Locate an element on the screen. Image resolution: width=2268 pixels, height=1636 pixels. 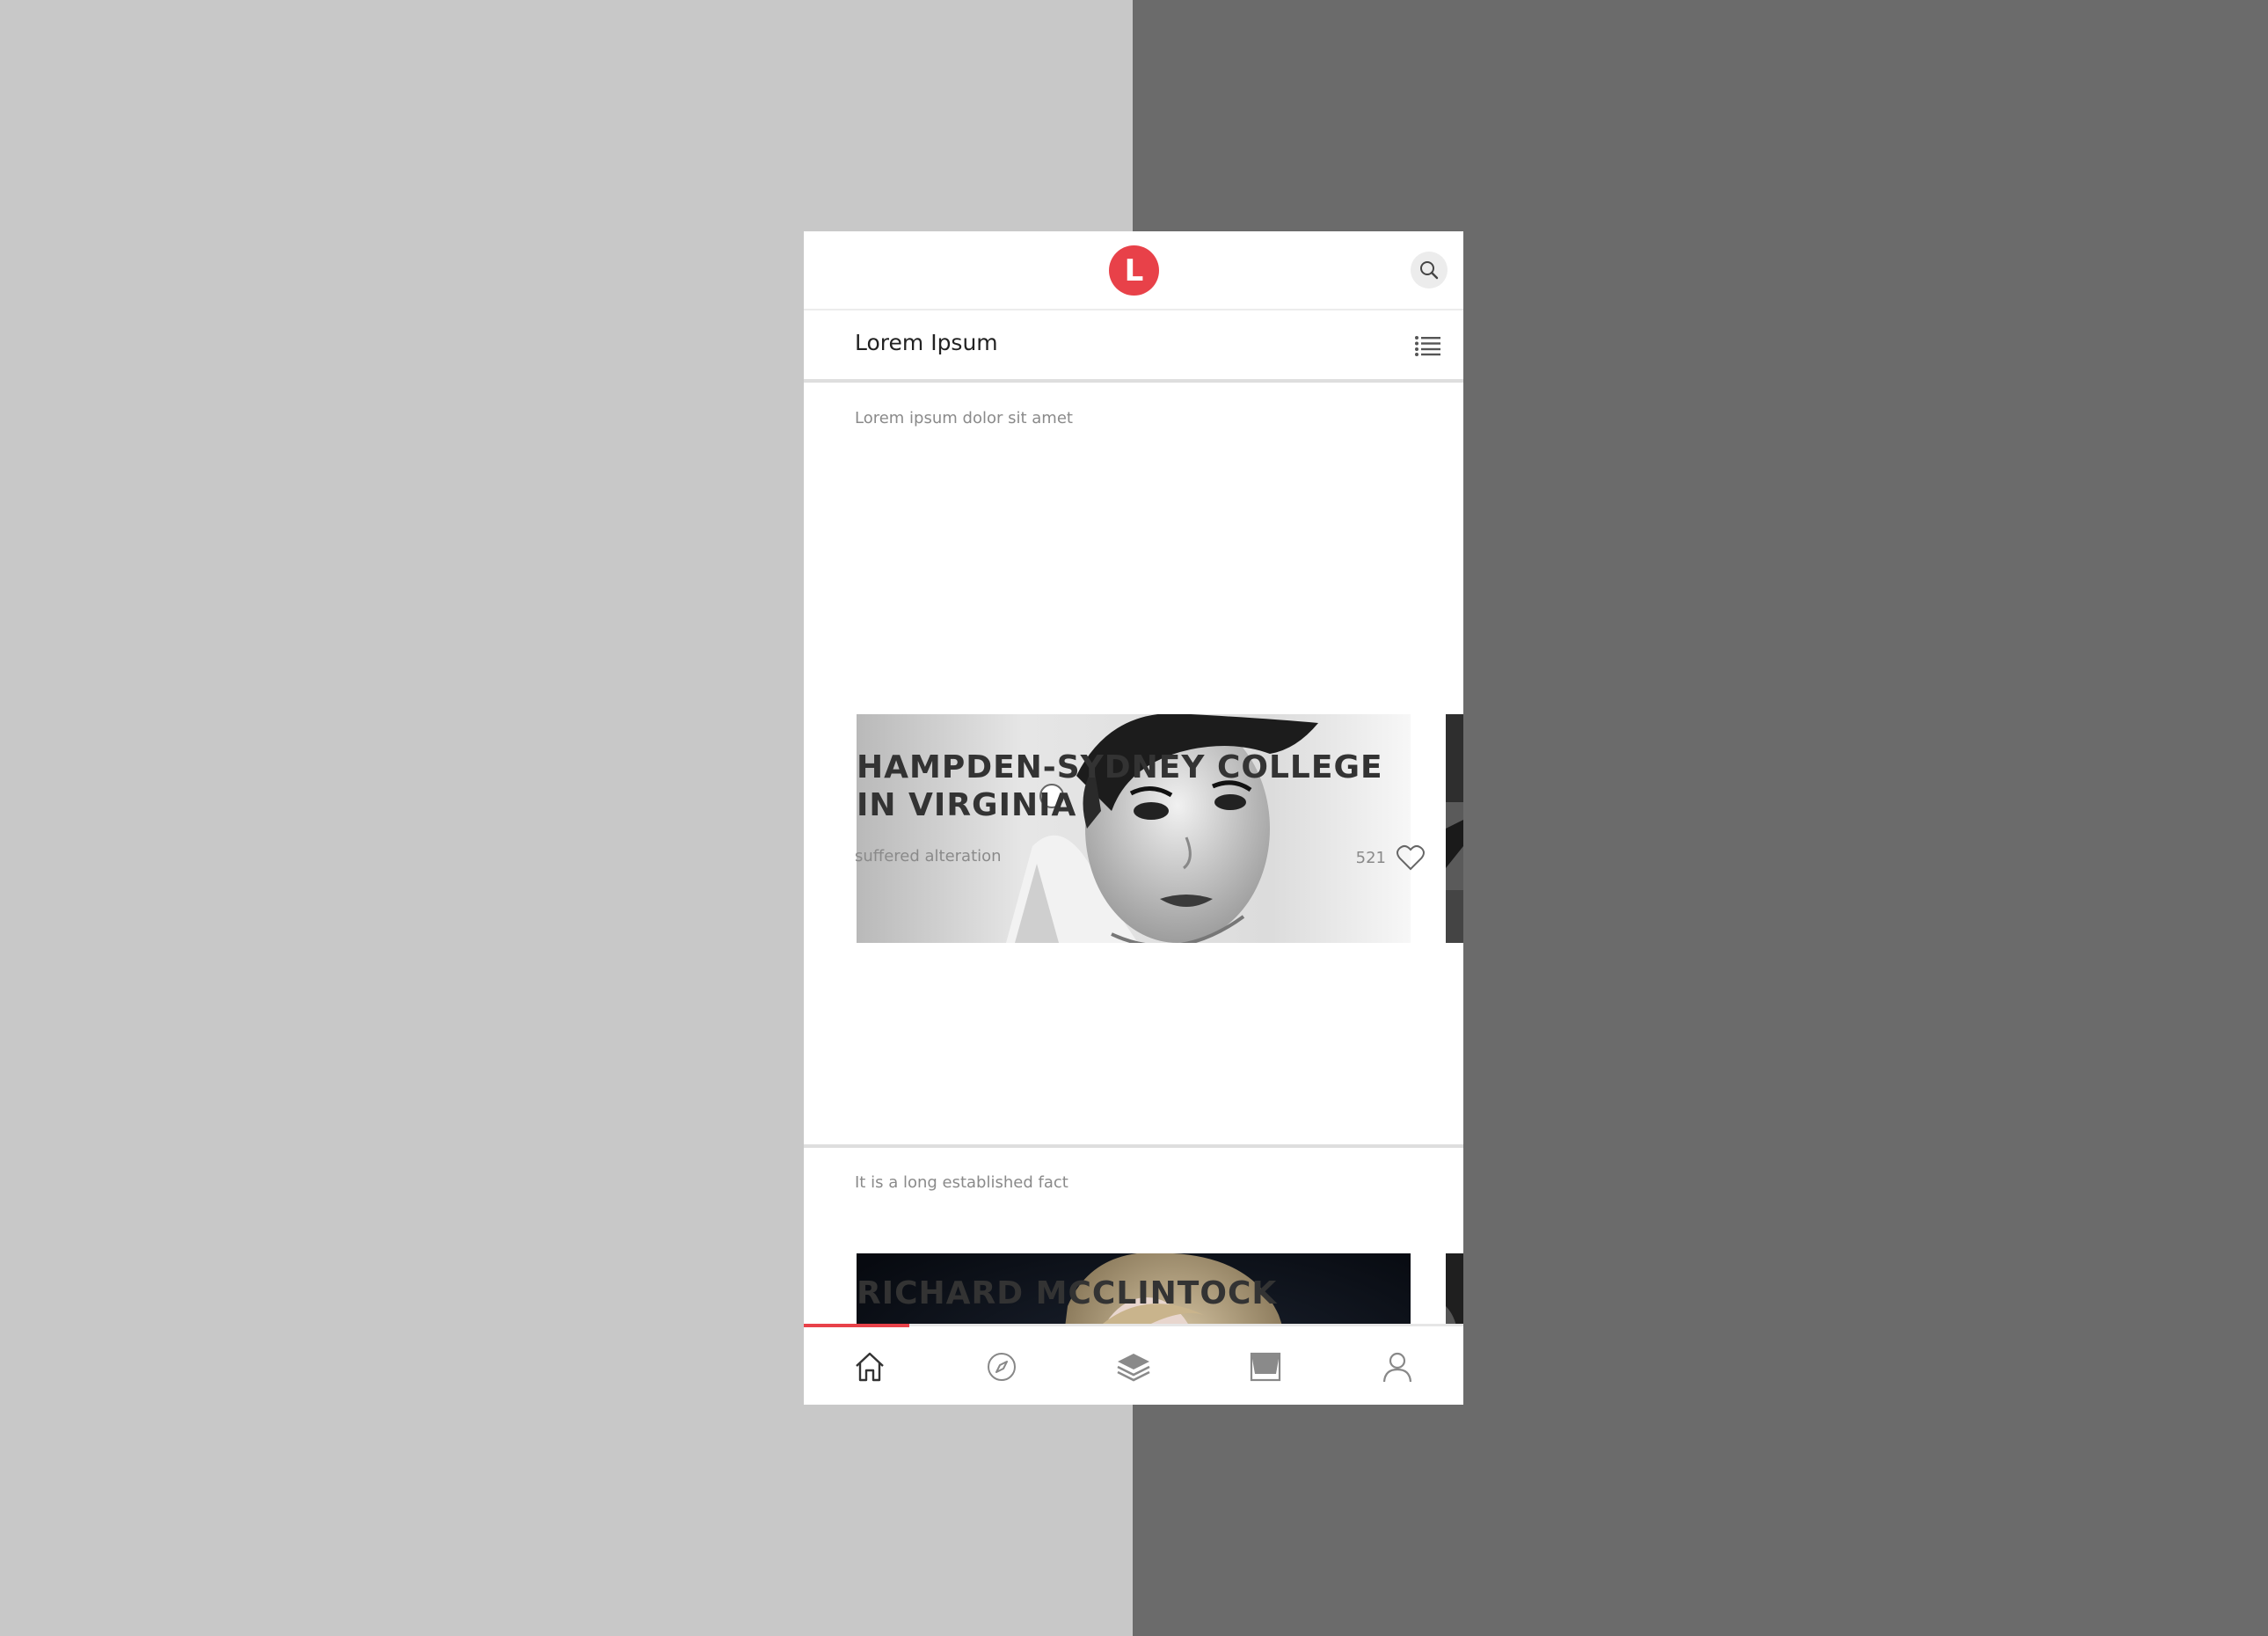
top-bar: L is located at coordinates (1133, 270).